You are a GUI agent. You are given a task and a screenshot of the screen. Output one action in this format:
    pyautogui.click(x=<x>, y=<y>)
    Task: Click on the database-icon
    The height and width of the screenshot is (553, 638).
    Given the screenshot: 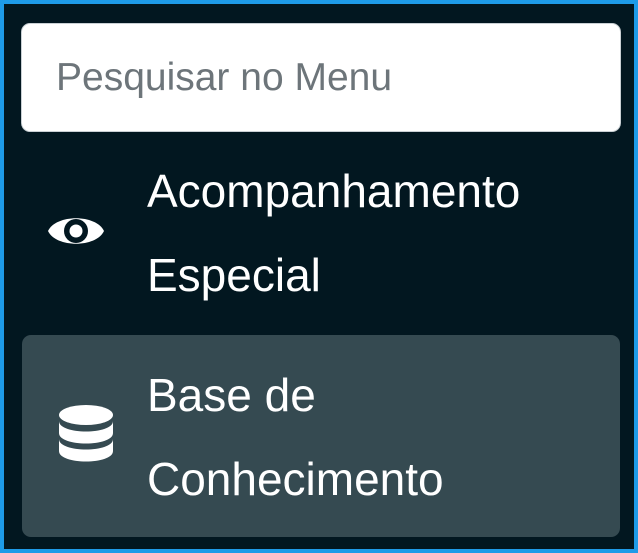 What is the action you would take?
    pyautogui.click(x=86, y=433)
    